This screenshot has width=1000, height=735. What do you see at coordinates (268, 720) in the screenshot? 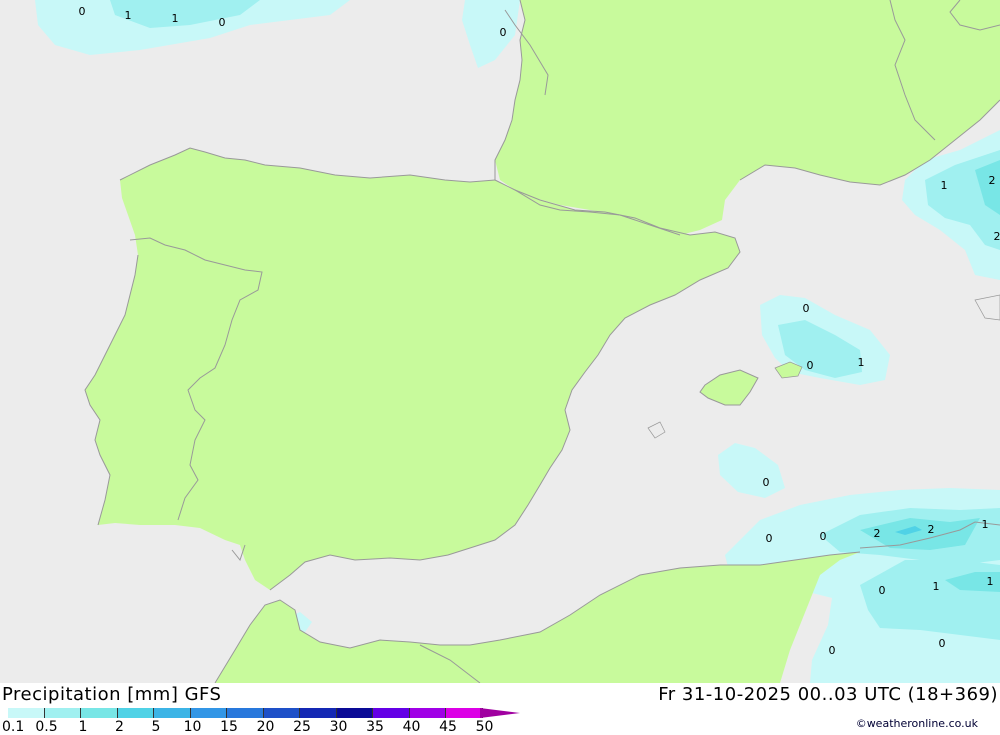
I see `color-legend: 0.10.5125101520253035404550` at bounding box center [268, 720].